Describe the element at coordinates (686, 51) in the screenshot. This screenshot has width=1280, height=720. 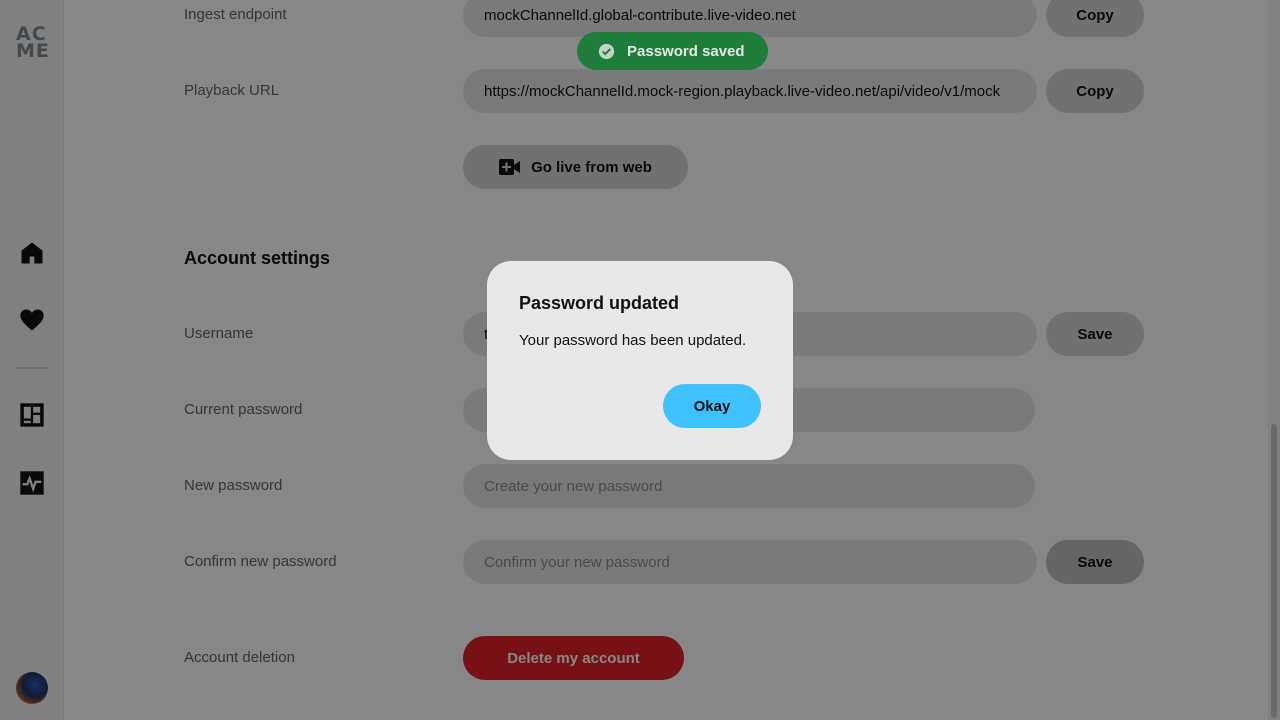
I see `toast-text: Password saved` at that location.